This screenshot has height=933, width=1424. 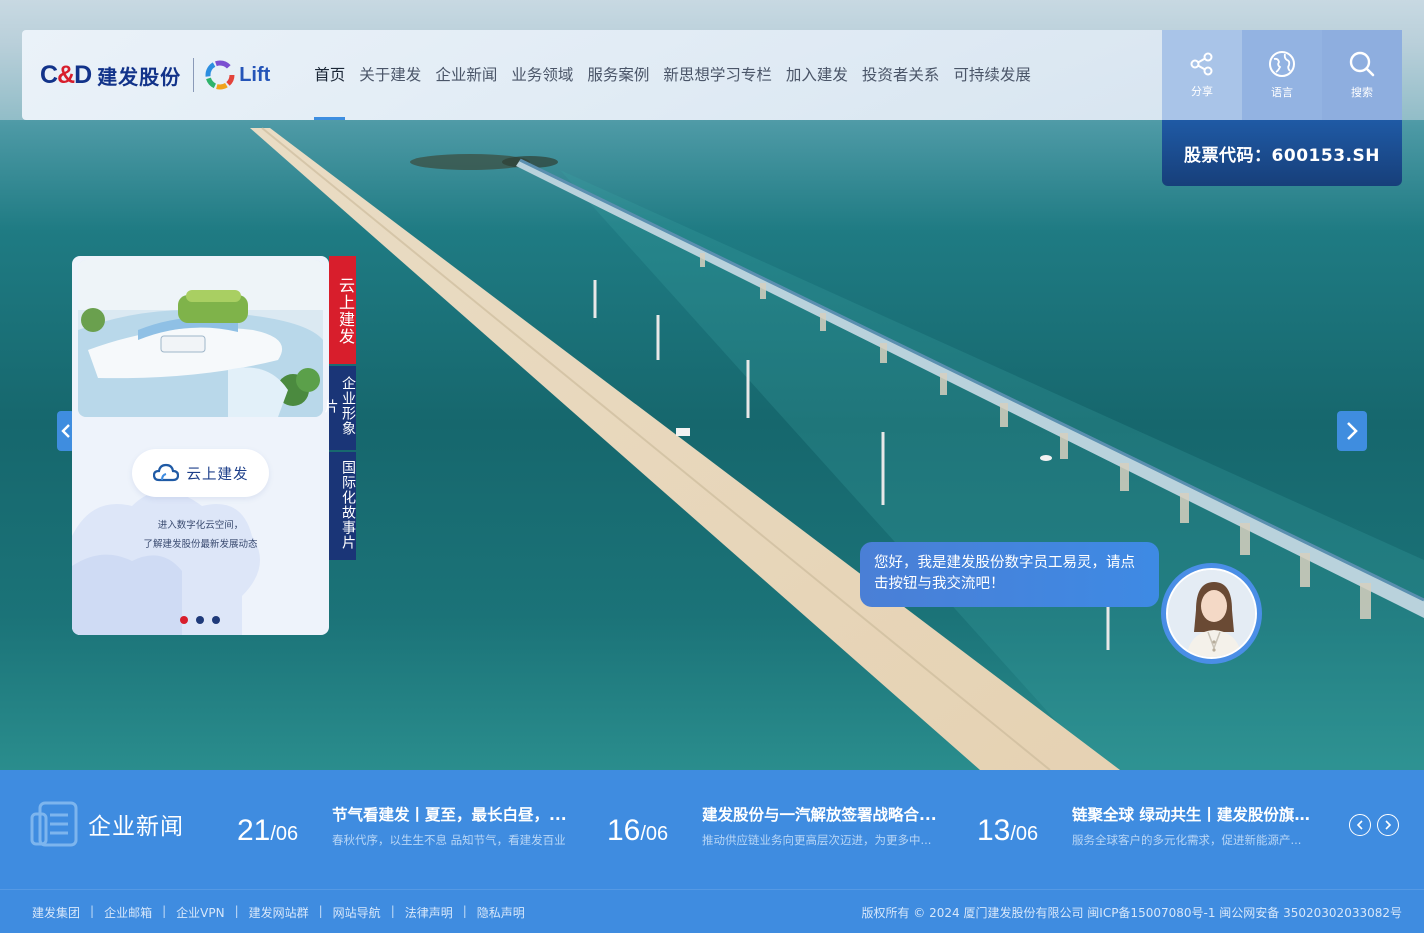 I want to click on news-document-icon, so click(x=54, y=824).